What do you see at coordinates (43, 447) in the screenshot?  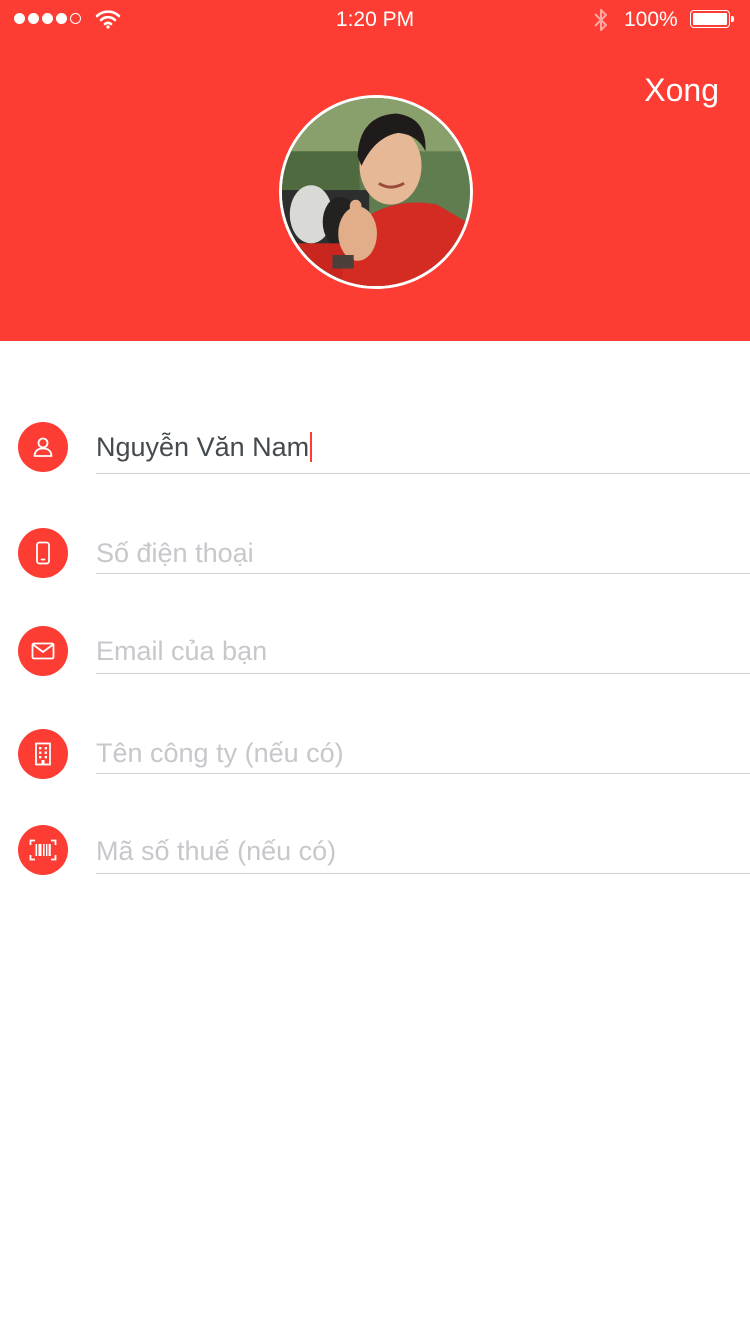 I see `user-icon` at bounding box center [43, 447].